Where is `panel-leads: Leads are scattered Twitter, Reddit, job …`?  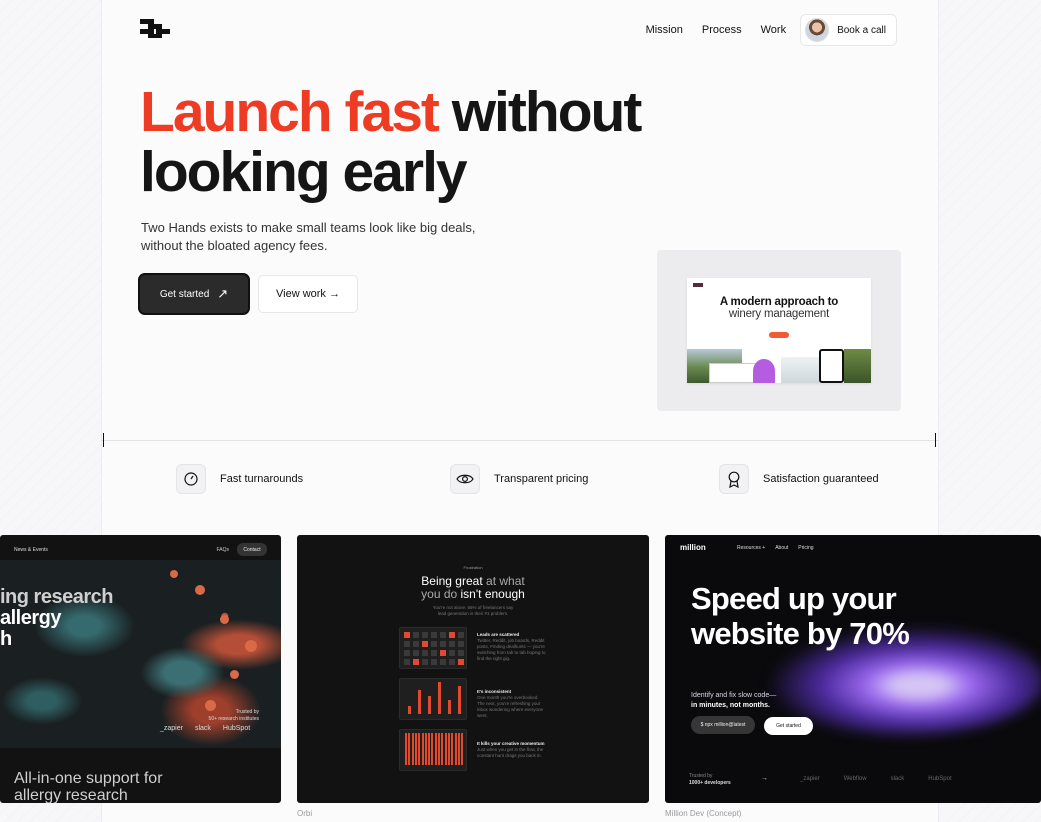 panel-leads: Leads are scattered Twitter, Reddit, job … is located at coordinates (511, 646).